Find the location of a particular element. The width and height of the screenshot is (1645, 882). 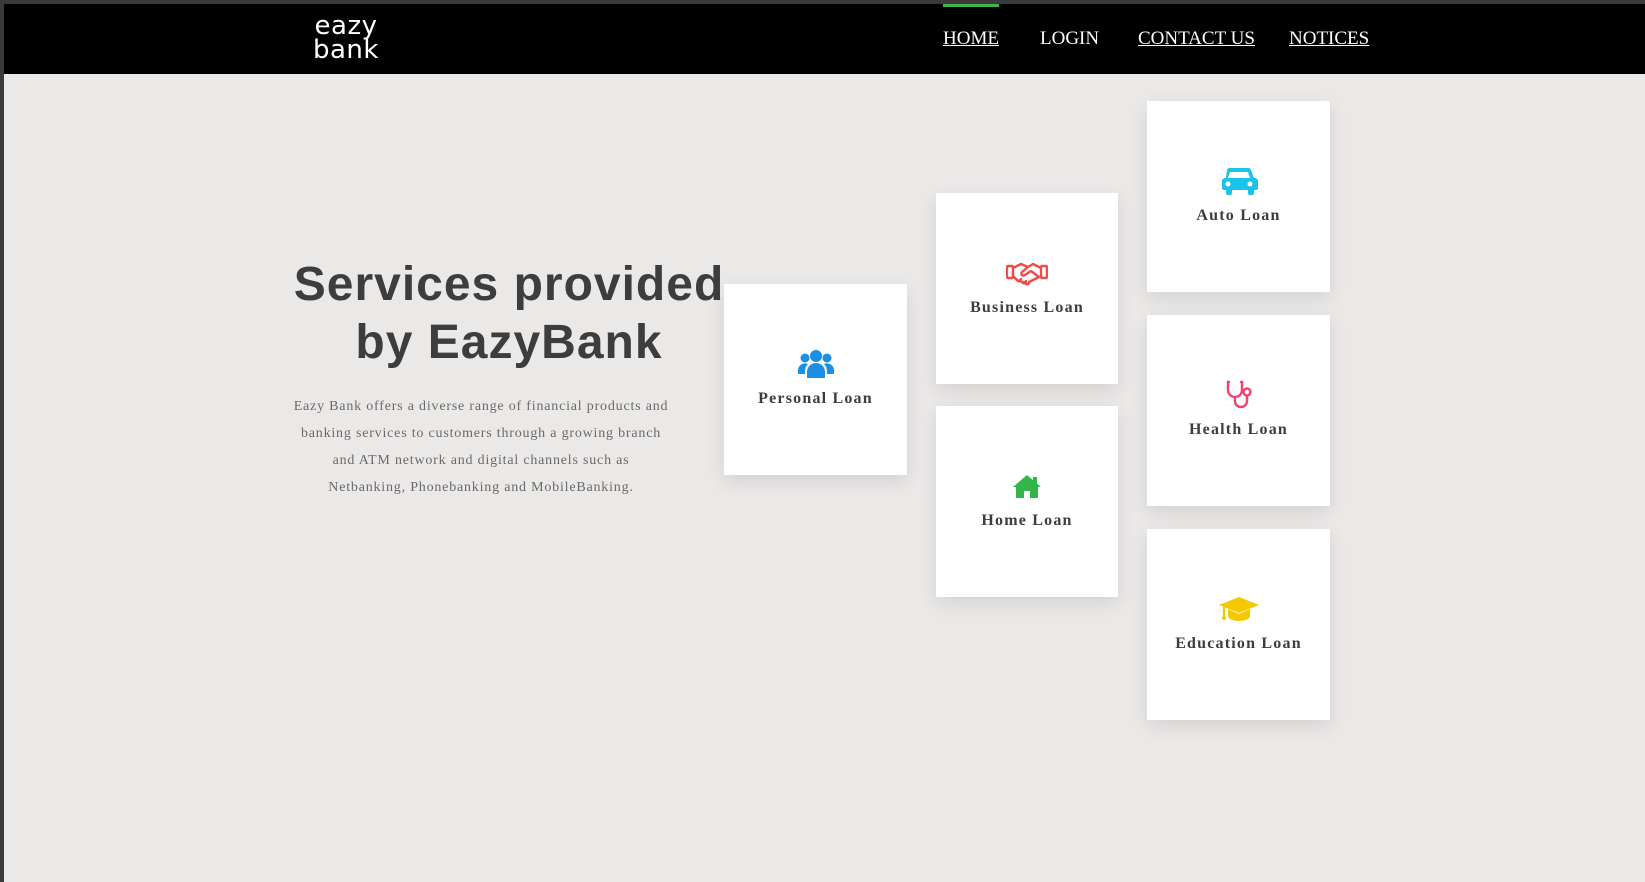

service-card-business-loan: Business Loan is located at coordinates (1027, 288).